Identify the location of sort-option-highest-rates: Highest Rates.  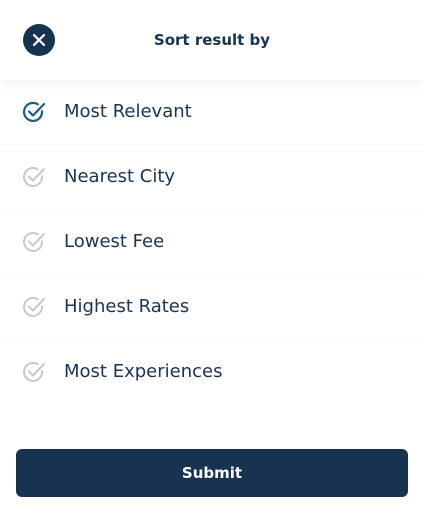
(212, 307).